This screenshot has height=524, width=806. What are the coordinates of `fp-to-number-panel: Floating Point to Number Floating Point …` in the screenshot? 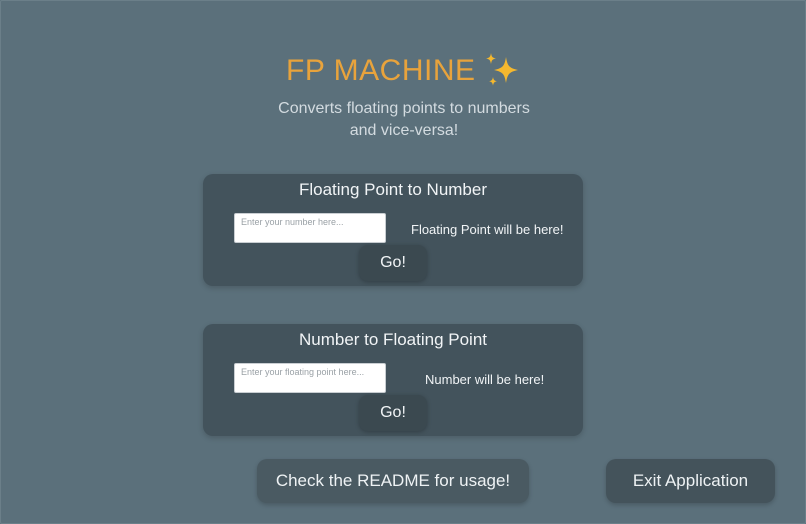 It's located at (393, 230).